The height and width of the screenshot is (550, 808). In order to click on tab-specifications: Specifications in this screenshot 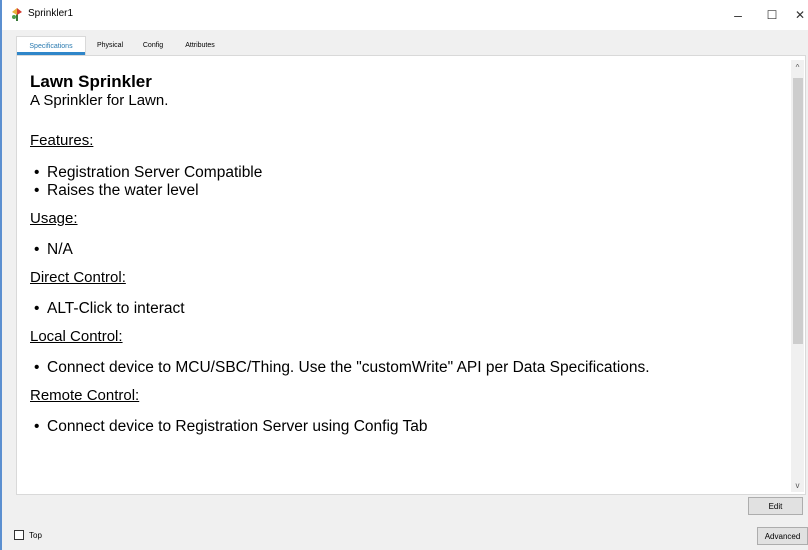, I will do `click(51, 45)`.